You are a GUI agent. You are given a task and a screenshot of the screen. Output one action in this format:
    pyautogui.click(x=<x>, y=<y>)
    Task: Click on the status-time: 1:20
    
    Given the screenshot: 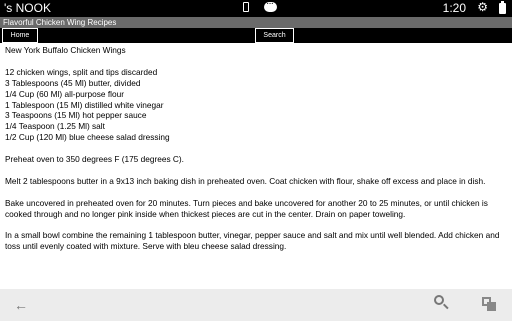 What is the action you would take?
    pyautogui.click(x=454, y=8)
    